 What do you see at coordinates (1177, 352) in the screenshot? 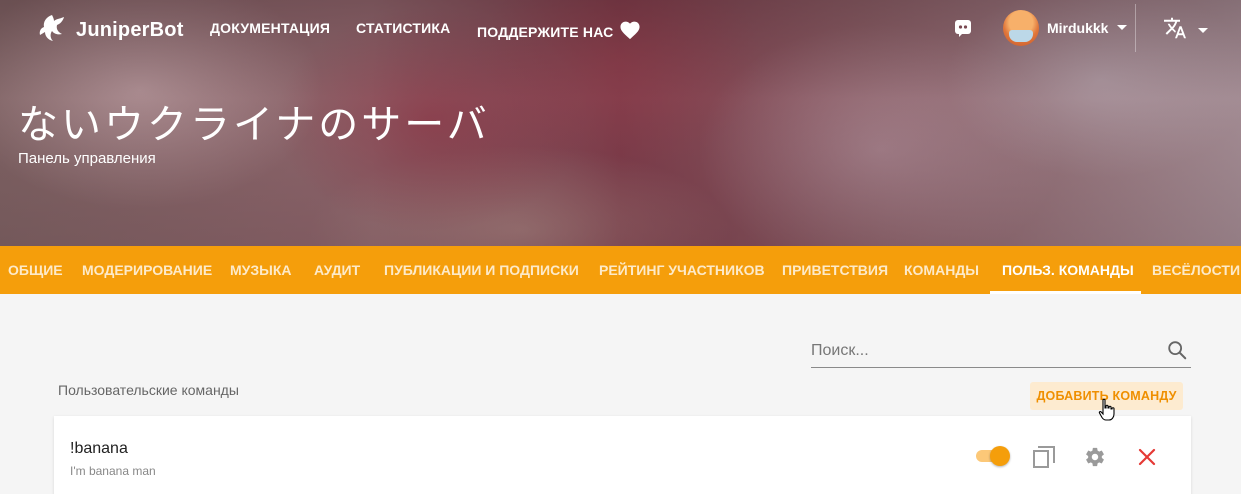
I see `search-icon` at bounding box center [1177, 352].